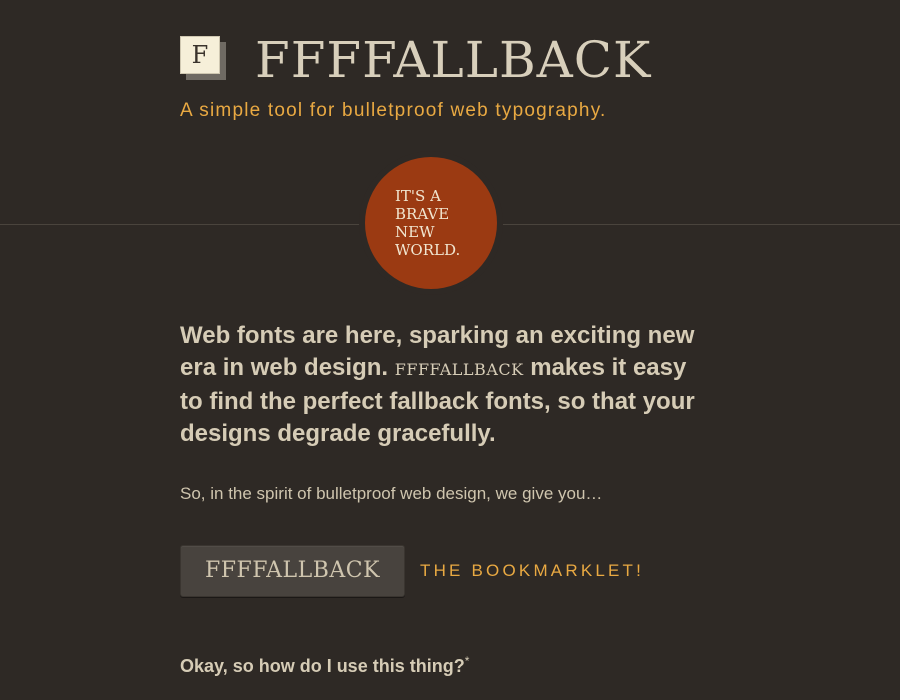 The height and width of the screenshot is (700, 900). I want to click on brave-new-world-badge: IT'S A BRAVE NEW WORLD., so click(431, 223).